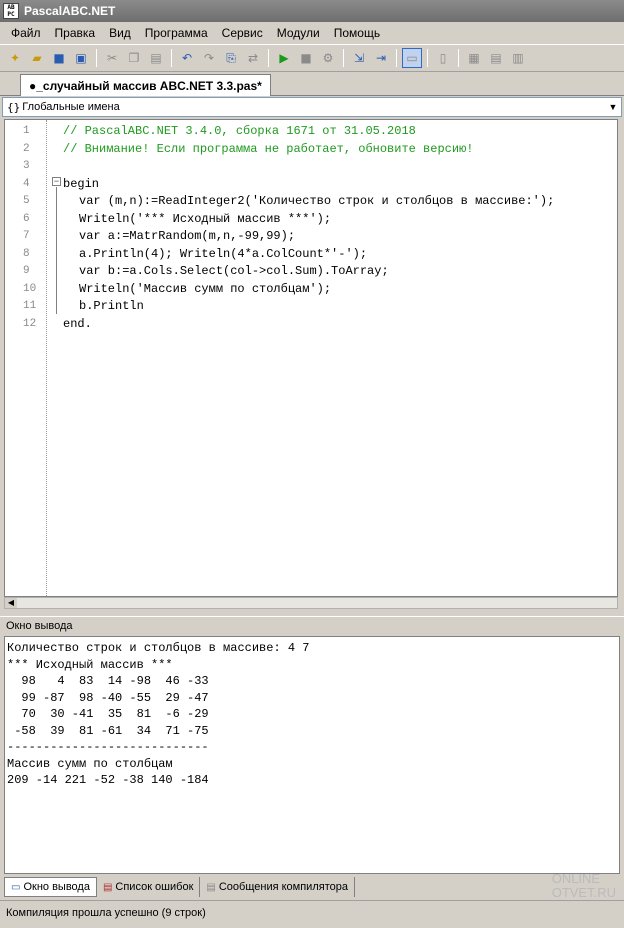  What do you see at coordinates (30, 306) in the screenshot?
I see `line-number: 11` at bounding box center [30, 306].